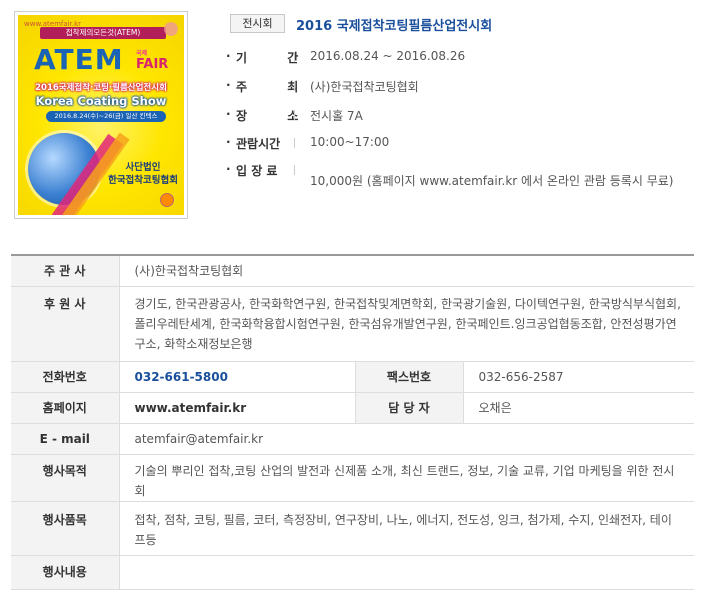  Describe the element at coordinates (152, 61) in the screenshot. I see `poster-fair-mark: 국제 FAIR` at that location.